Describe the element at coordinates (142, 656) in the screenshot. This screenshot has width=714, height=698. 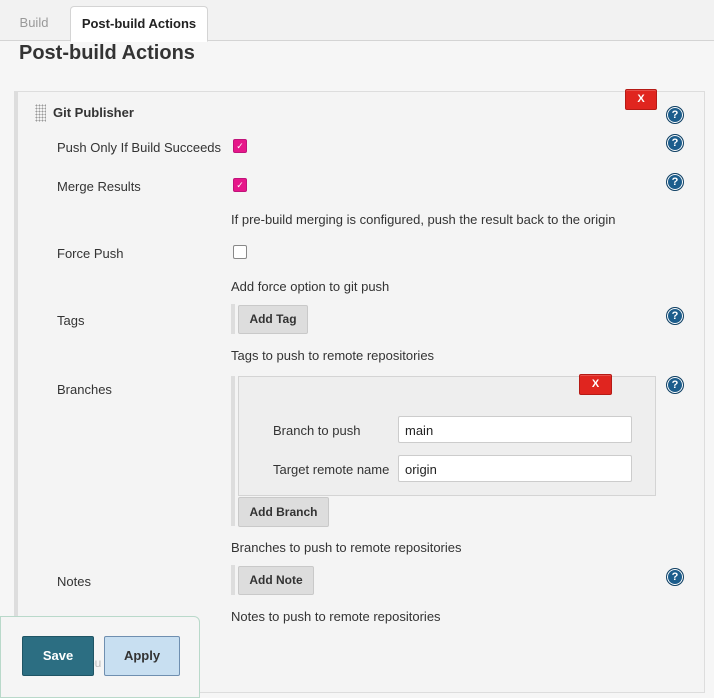
I see `apply-button: Apply` at that location.